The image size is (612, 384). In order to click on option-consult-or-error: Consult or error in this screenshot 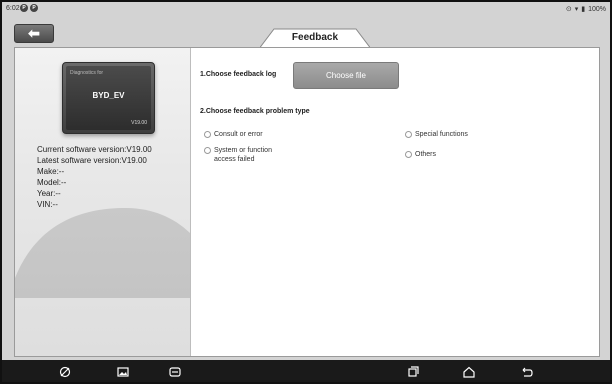, I will do `click(233, 134)`.